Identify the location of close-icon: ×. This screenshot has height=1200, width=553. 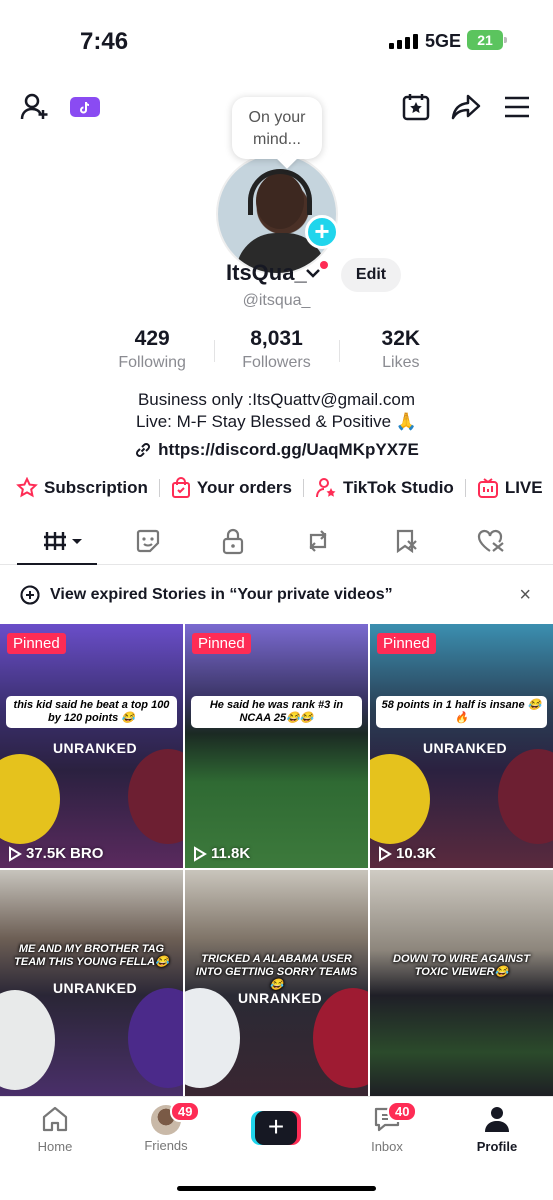
(525, 595).